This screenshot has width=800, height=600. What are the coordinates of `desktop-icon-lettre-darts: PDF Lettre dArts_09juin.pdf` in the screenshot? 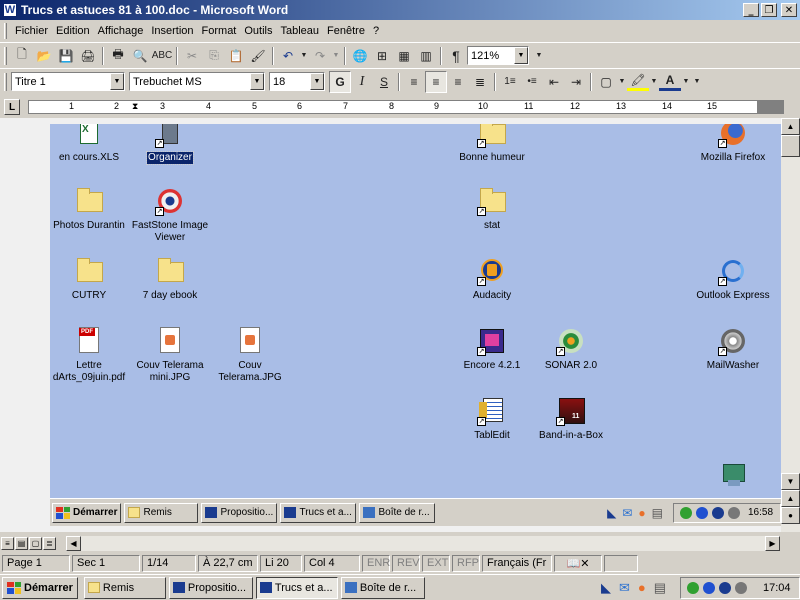 It's located at (90, 355).